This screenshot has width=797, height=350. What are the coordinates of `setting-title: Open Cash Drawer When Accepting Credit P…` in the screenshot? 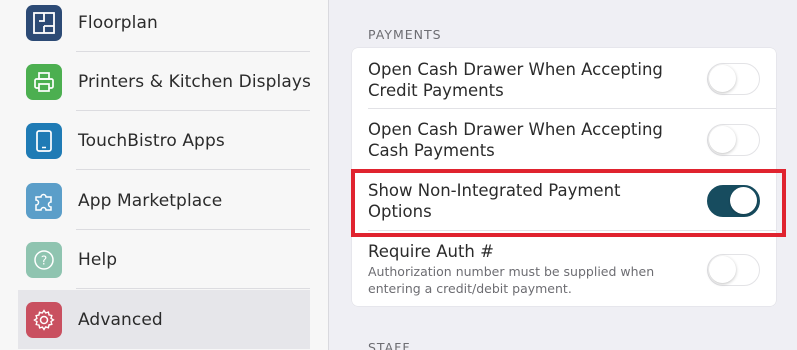 It's located at (515, 80).